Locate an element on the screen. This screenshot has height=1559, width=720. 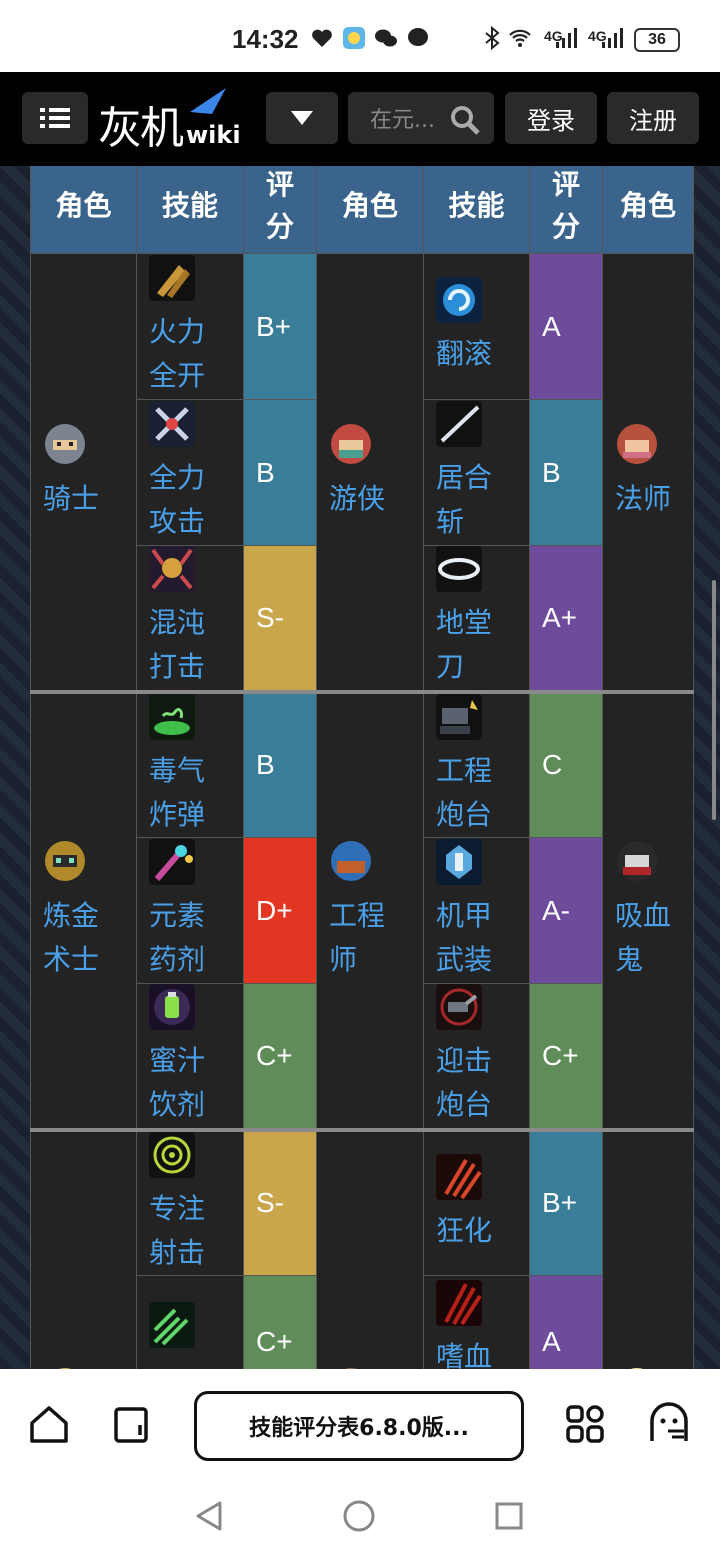
recents-nav-icon is located at coordinates (509, 1516).